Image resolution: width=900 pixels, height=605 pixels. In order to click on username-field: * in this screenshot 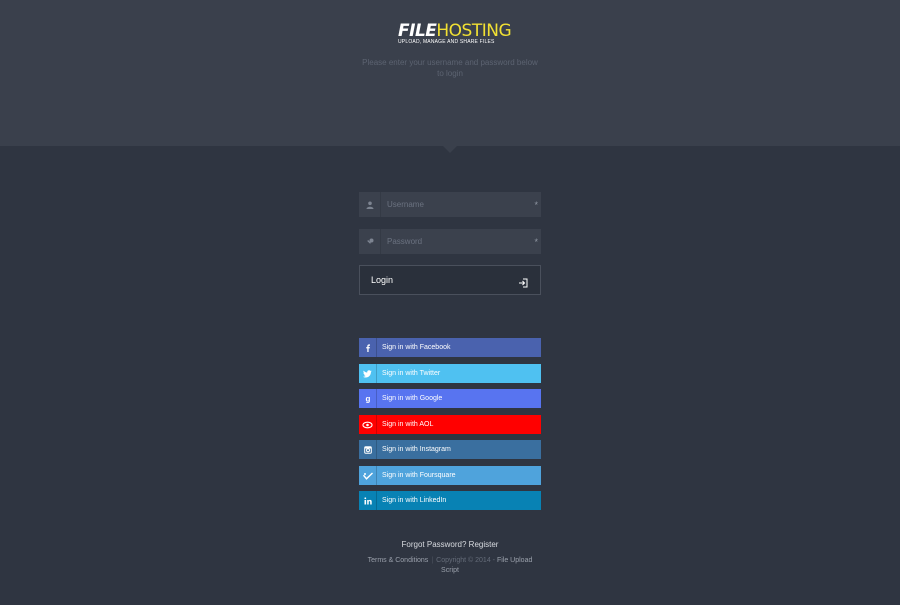, I will do `click(450, 204)`.